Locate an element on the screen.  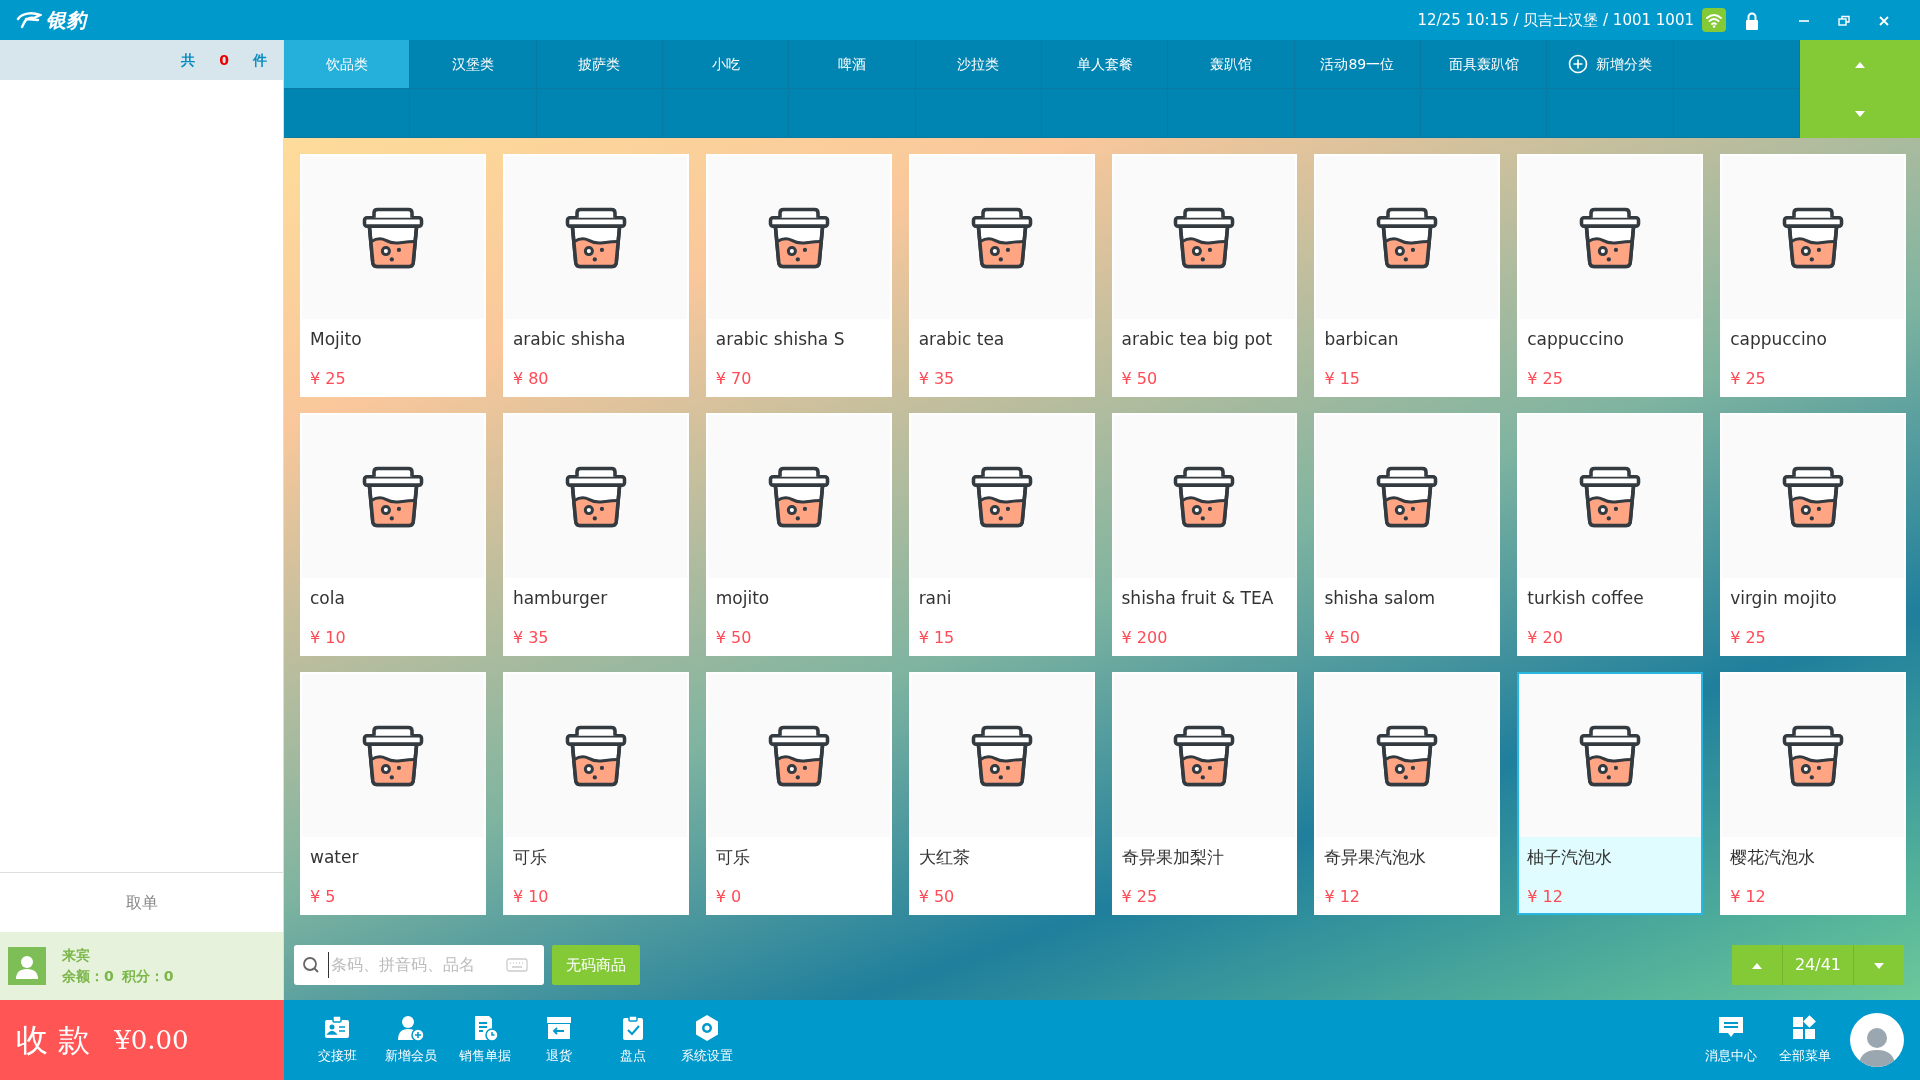
category-tab: 面具轰趴馆 is located at coordinates (1484, 64).